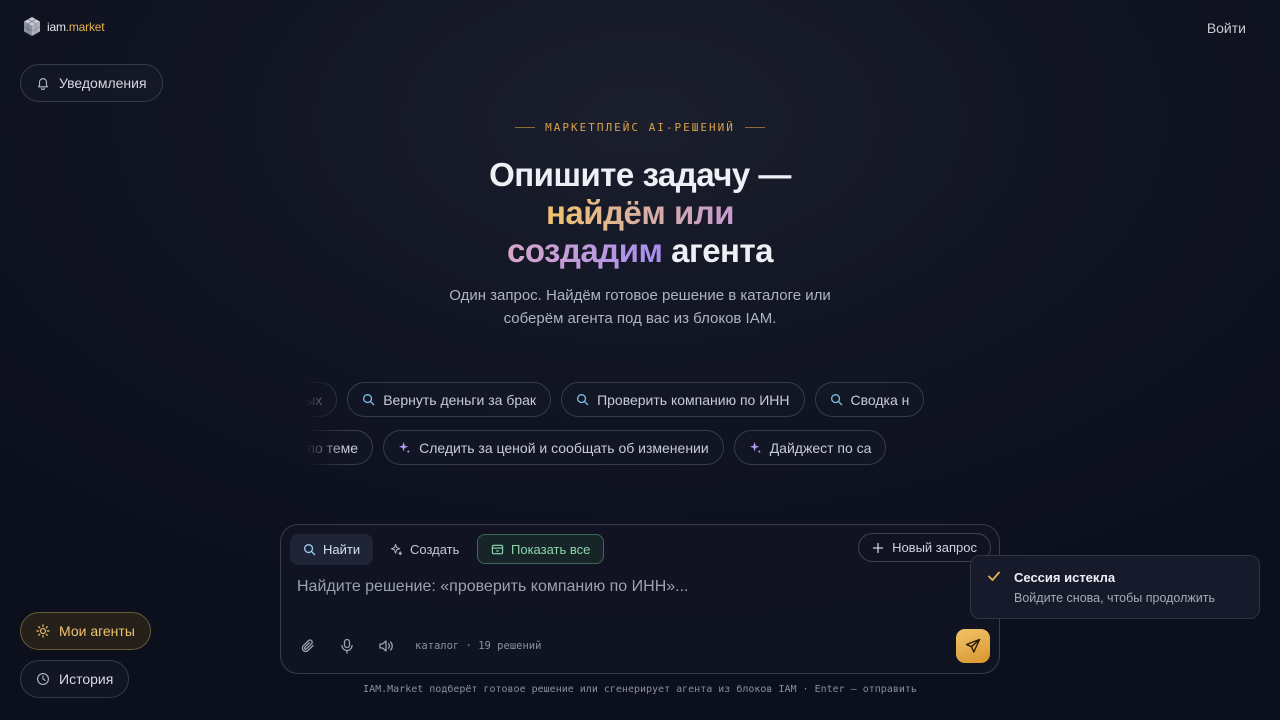 The width and height of the screenshot is (1280, 720). What do you see at coordinates (1065, 577) in the screenshot?
I see `toast-title: Сессия истекла` at bounding box center [1065, 577].